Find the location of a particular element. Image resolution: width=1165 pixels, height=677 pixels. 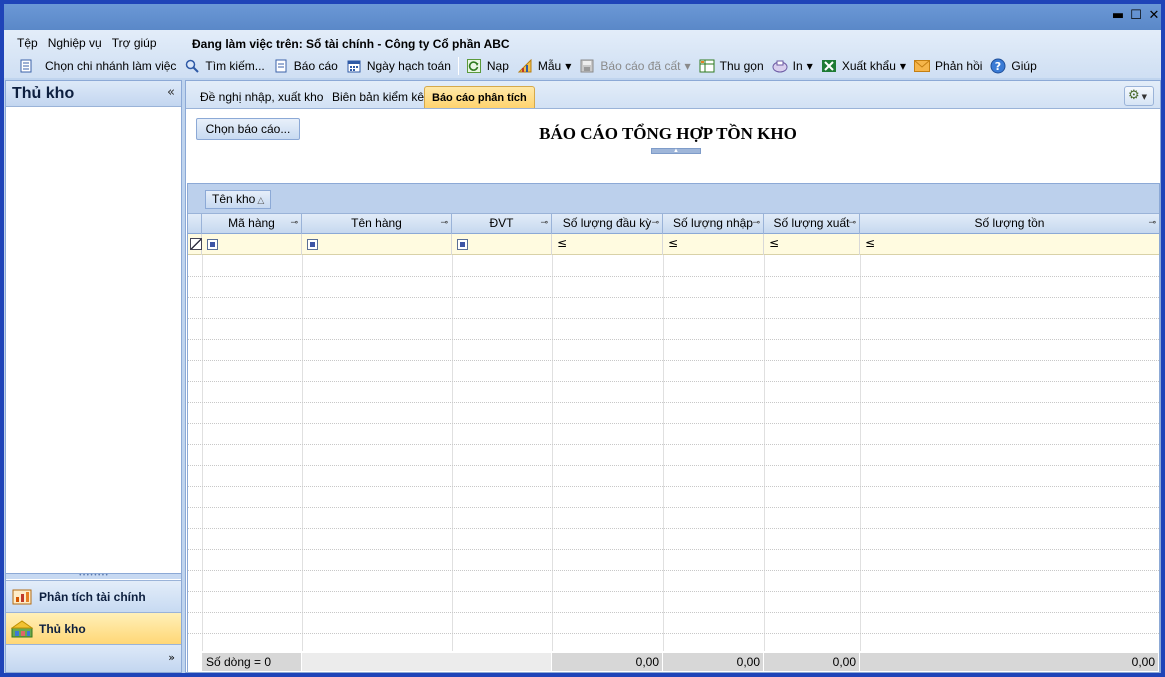

filter-cell-unit is located at coordinates (502, 244).